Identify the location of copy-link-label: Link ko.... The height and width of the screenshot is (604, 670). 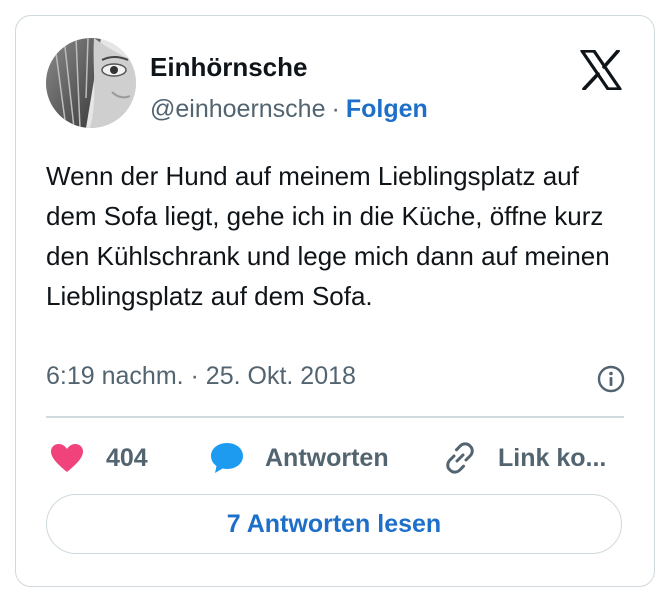
(552, 457).